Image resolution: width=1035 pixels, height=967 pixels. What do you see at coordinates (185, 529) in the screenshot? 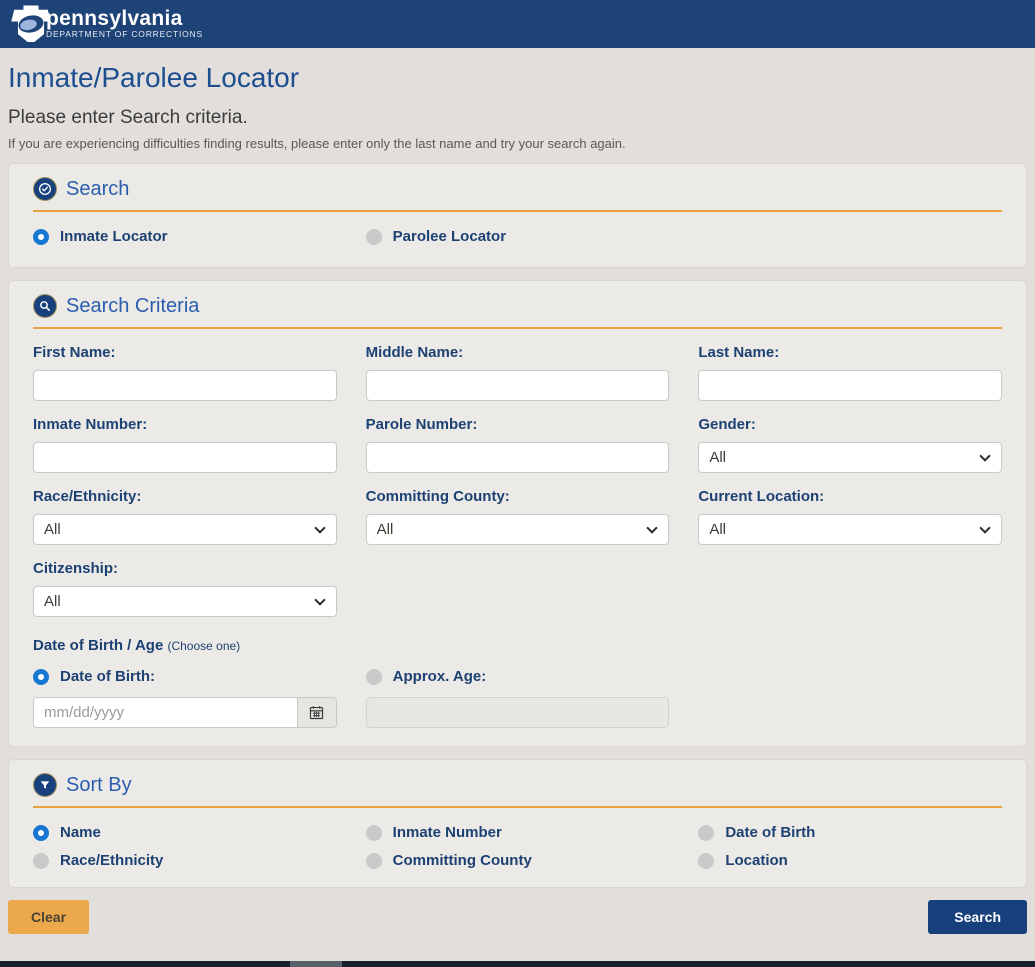
I see `race-select: All` at bounding box center [185, 529].